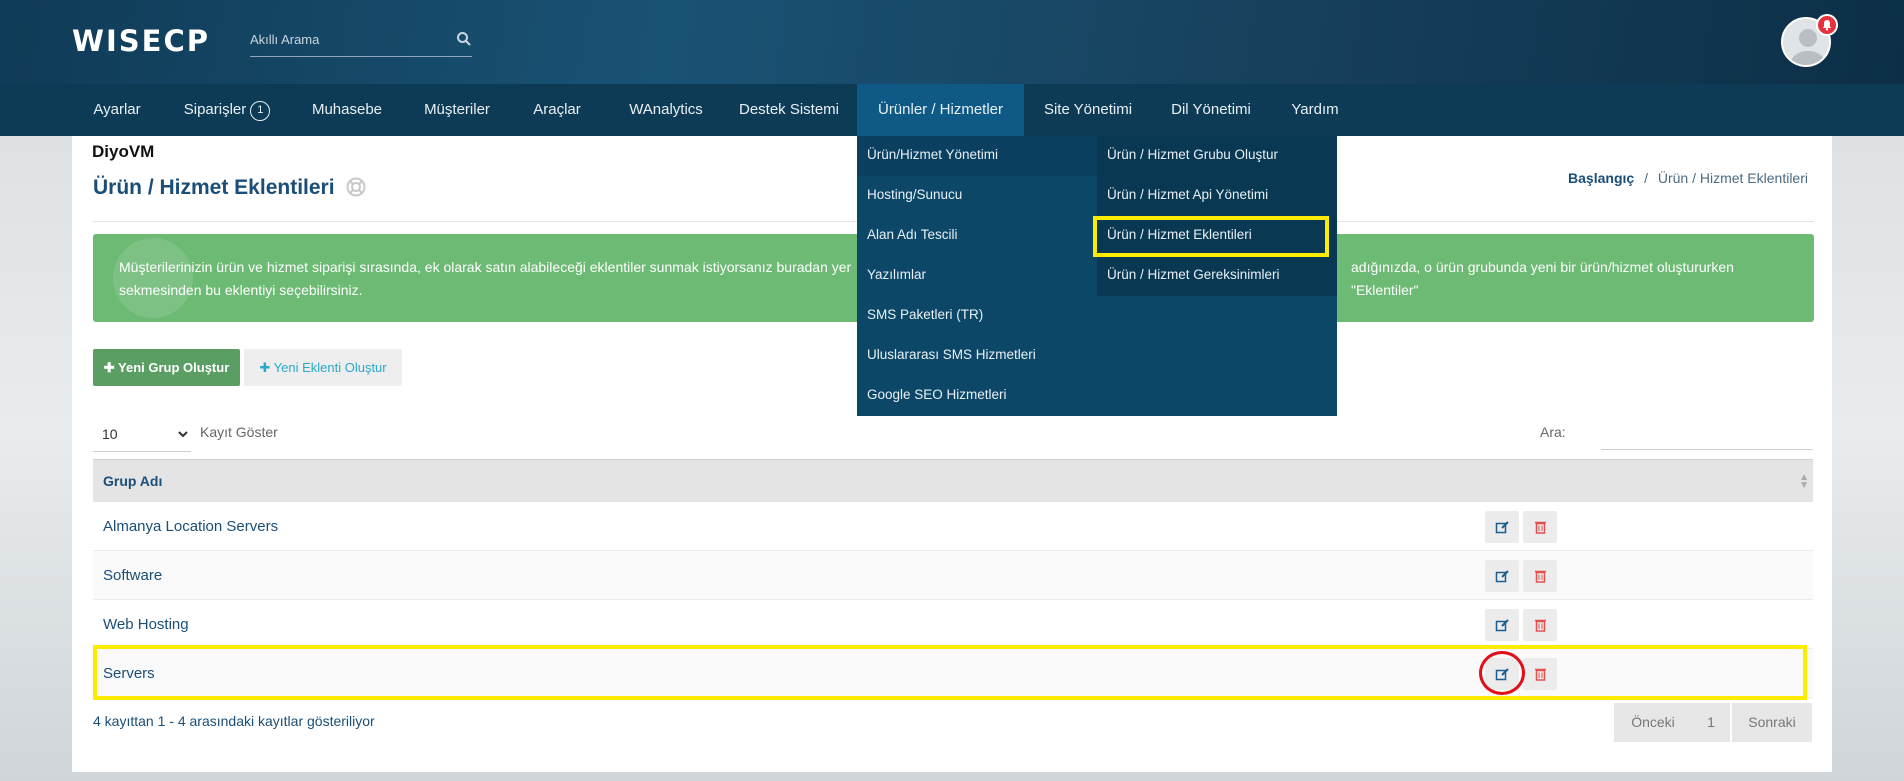  What do you see at coordinates (953, 673) in the screenshot?
I see `table-row: Servers` at bounding box center [953, 673].